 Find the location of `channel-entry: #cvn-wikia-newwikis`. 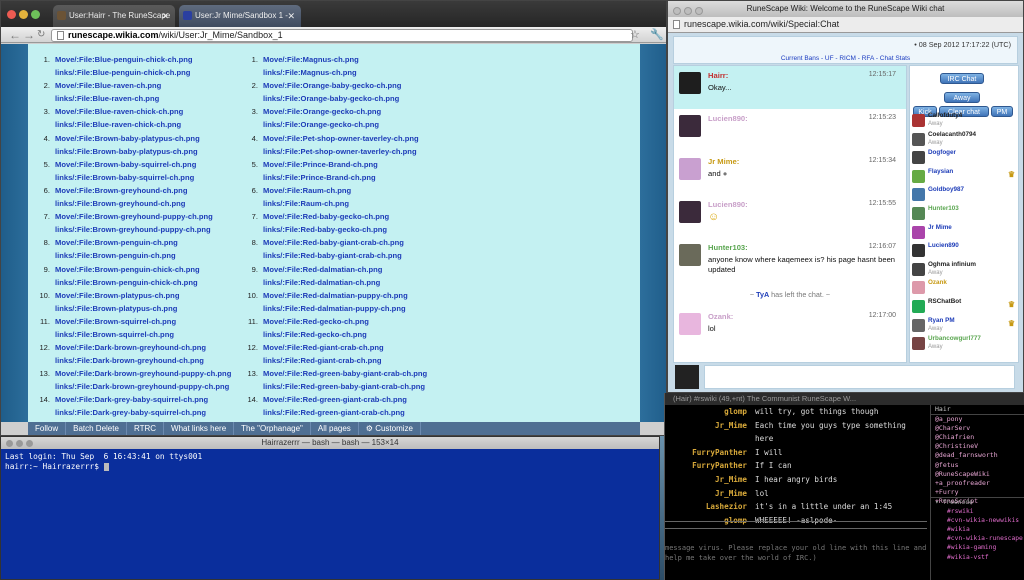

channel-entry: #cvn-wikia-newwikis is located at coordinates (979, 520).